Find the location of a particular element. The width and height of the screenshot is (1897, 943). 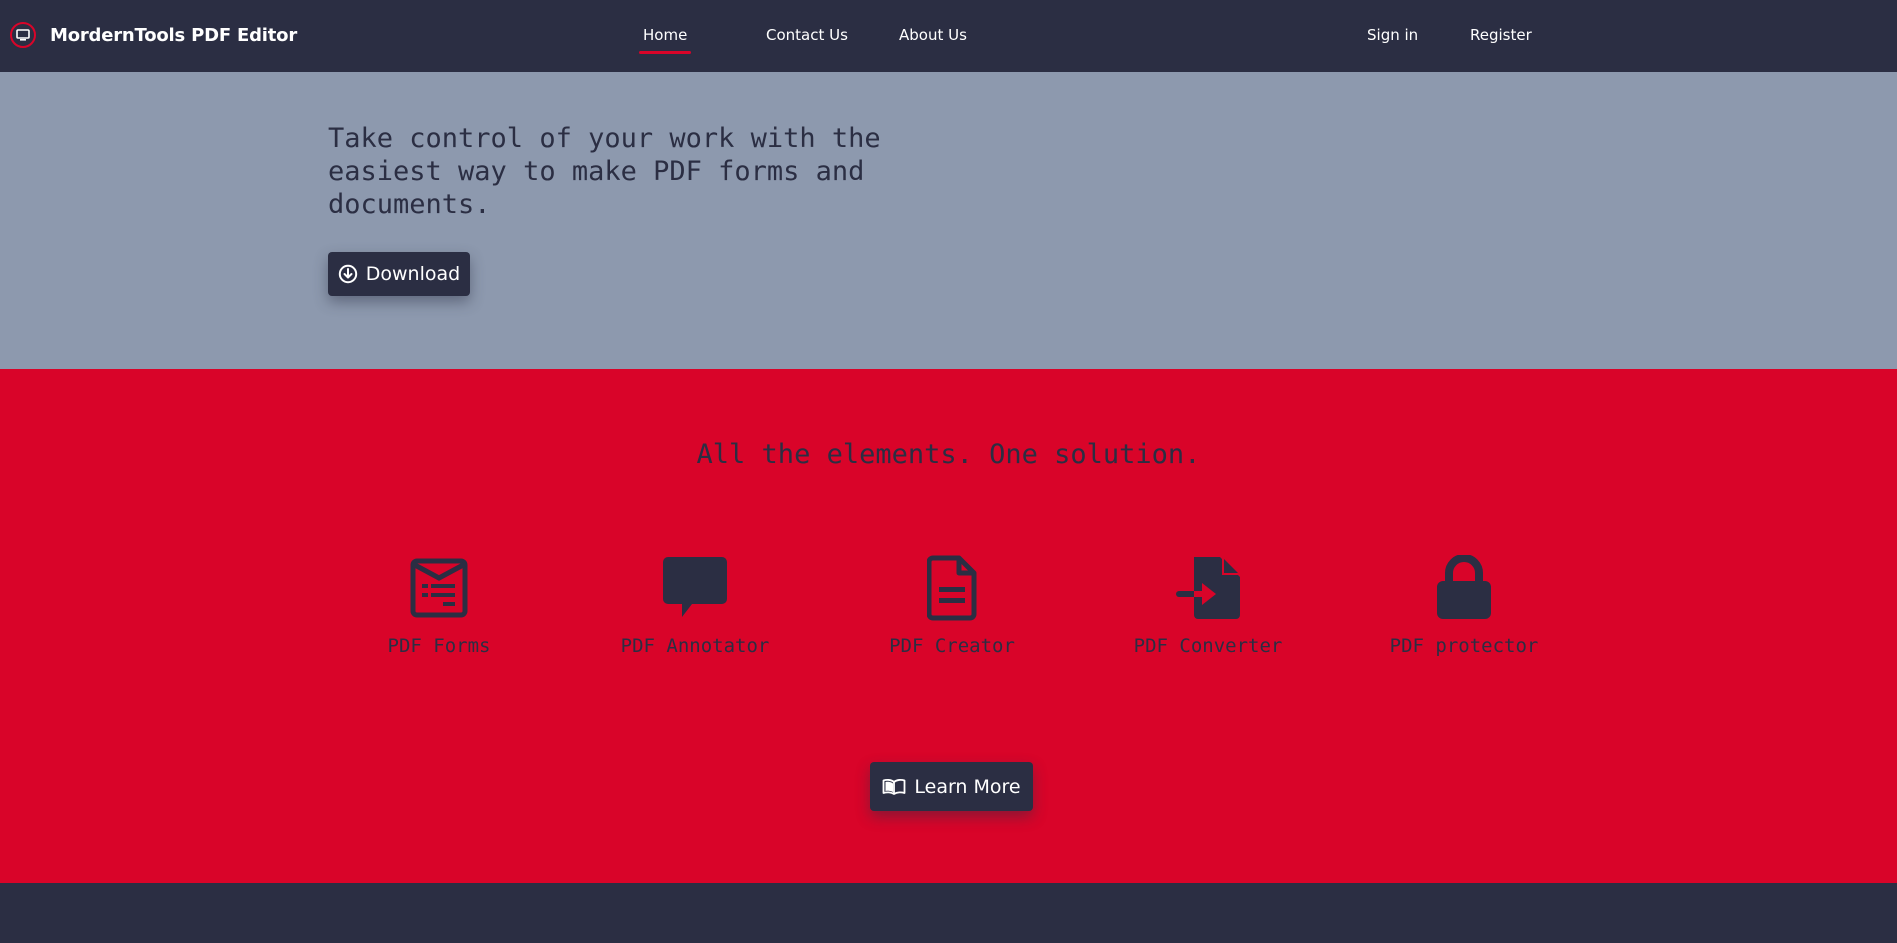

learn-more-button: Learn More is located at coordinates (951, 786).